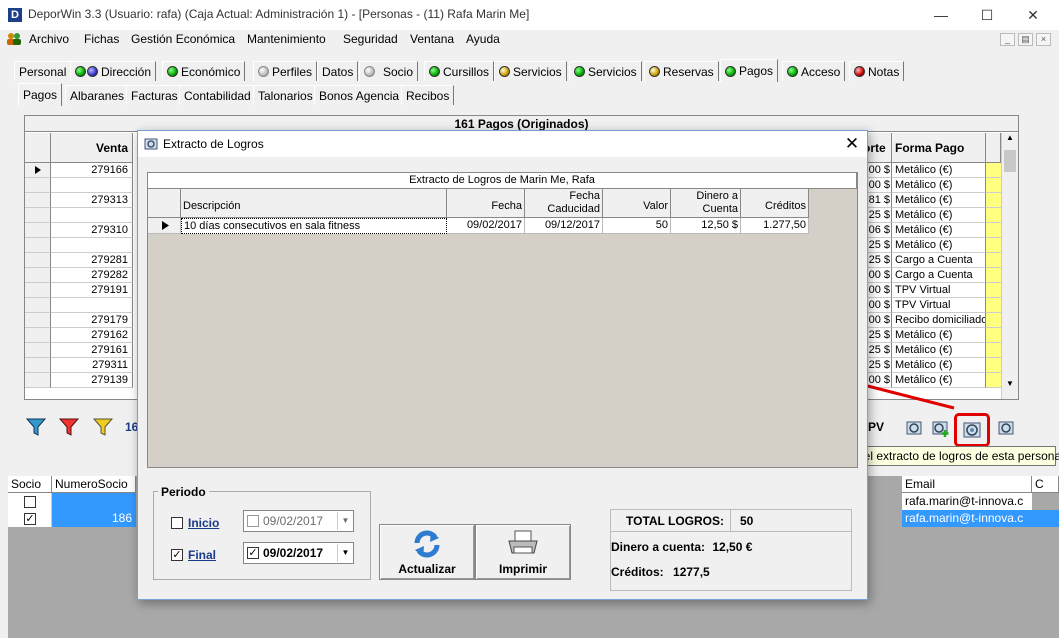  What do you see at coordinates (1007, 39) in the screenshot?
I see `mdi-minimize-button: _` at bounding box center [1007, 39].